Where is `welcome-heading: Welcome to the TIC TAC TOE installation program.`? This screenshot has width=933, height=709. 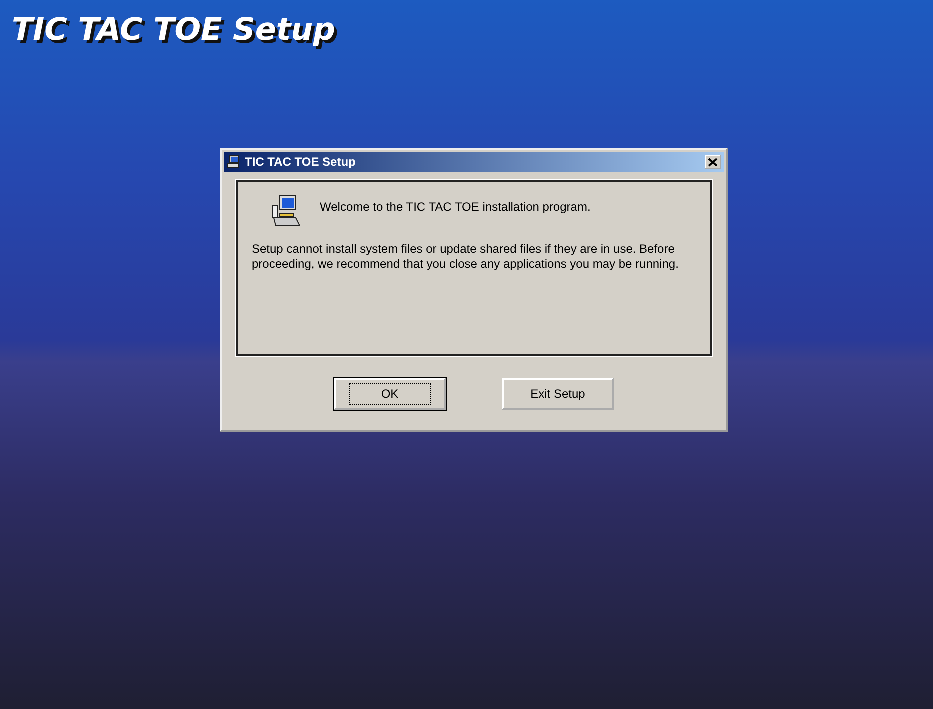 welcome-heading: Welcome to the TIC TAC TOE installation program. is located at coordinates (455, 207).